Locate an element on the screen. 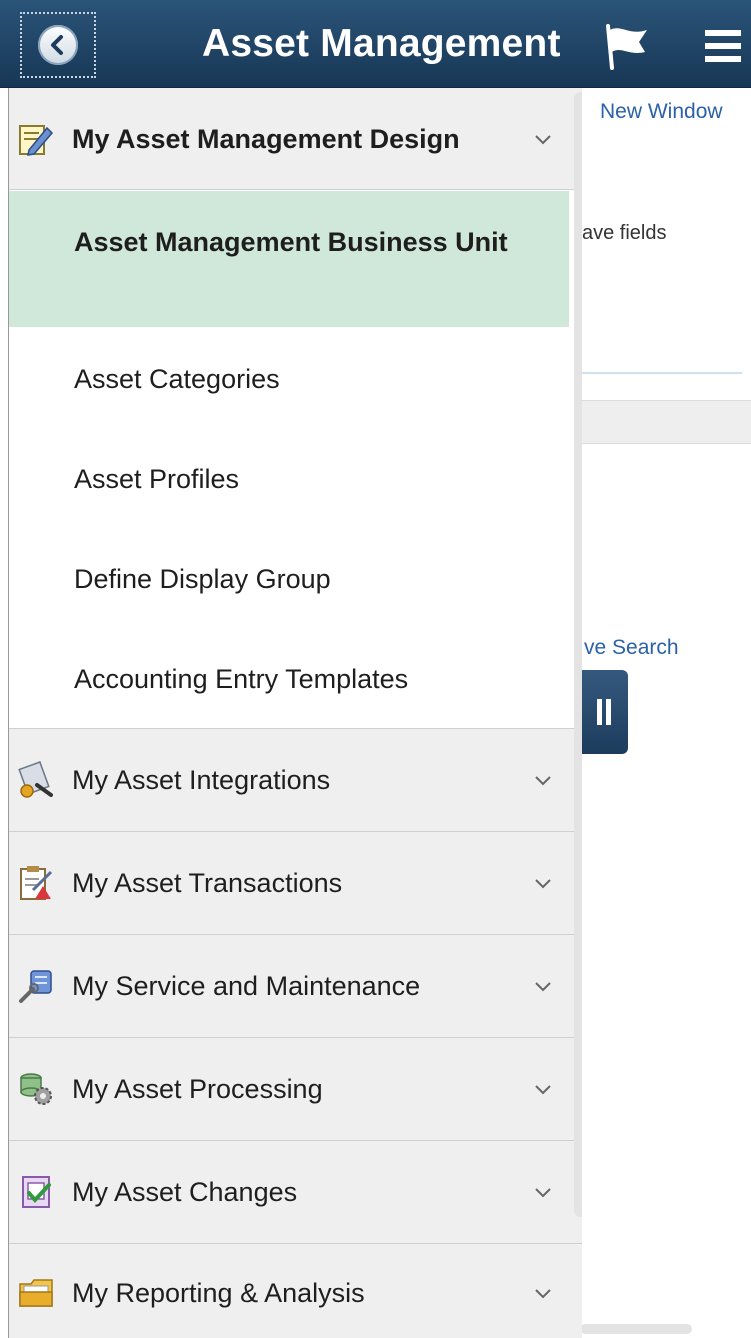 The image size is (751, 1338). vertical-scrollbar is located at coordinates (578, 654).